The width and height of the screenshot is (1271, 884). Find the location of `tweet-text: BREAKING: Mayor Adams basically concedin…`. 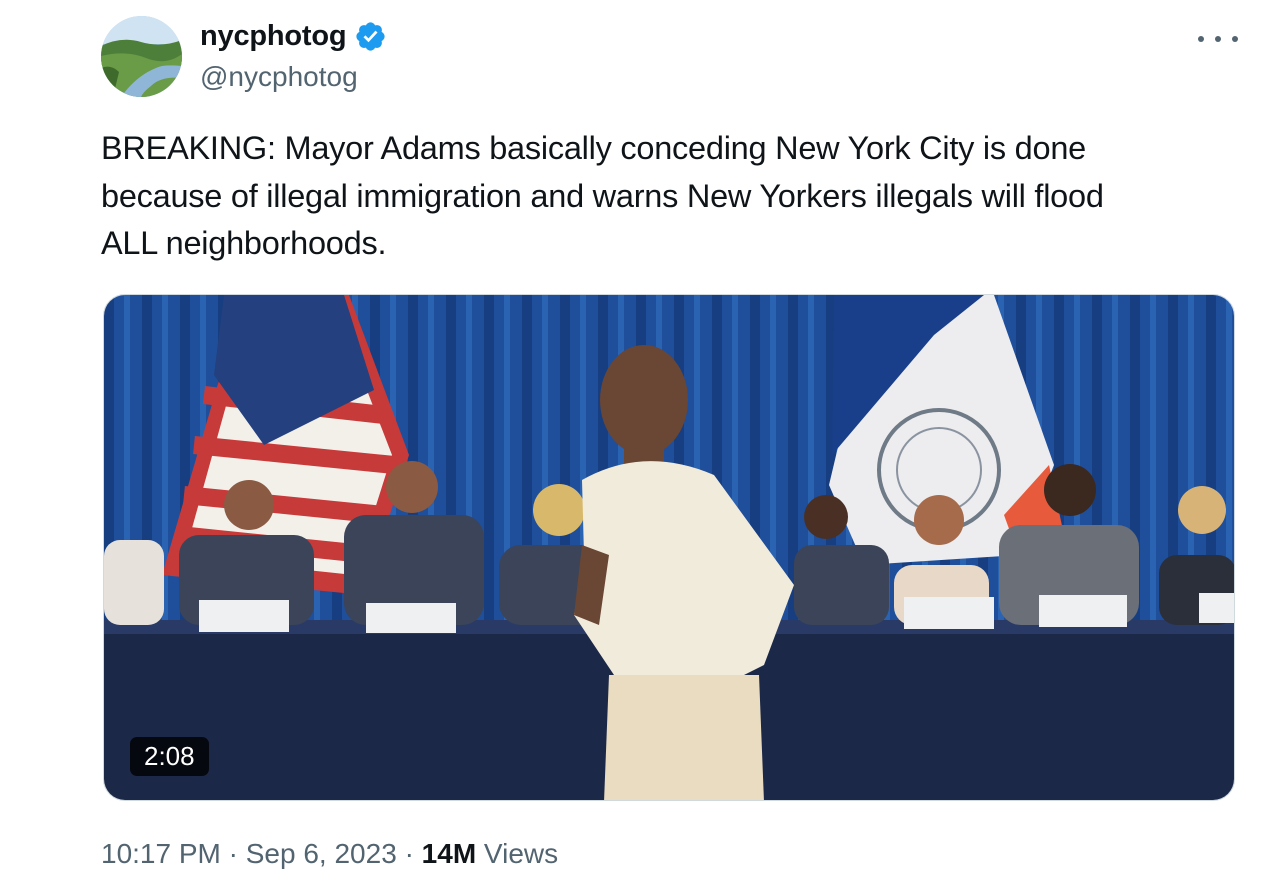

tweet-text: BREAKING: Mayor Adams basically concedin… is located at coordinates (602, 195).